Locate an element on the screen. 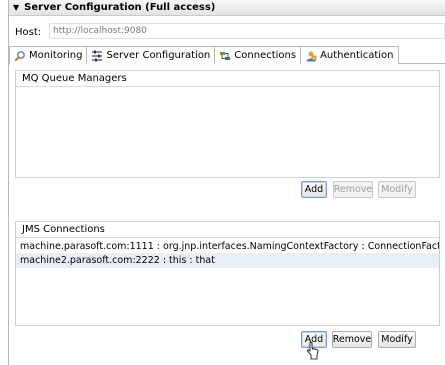 The width and height of the screenshot is (445, 365). connections-icon is located at coordinates (225, 55).